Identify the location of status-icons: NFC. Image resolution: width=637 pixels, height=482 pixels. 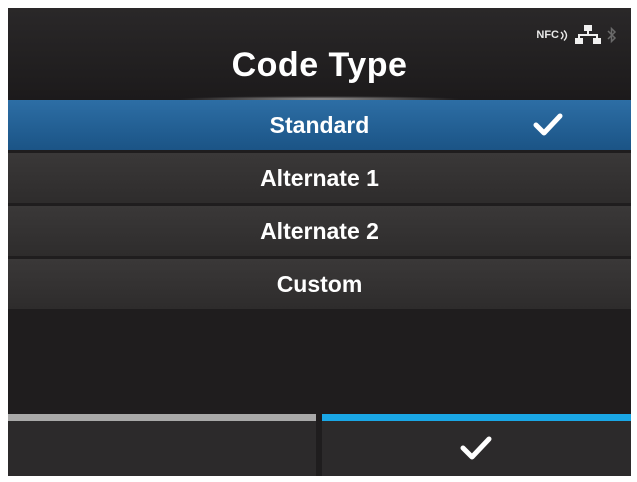
(576, 35).